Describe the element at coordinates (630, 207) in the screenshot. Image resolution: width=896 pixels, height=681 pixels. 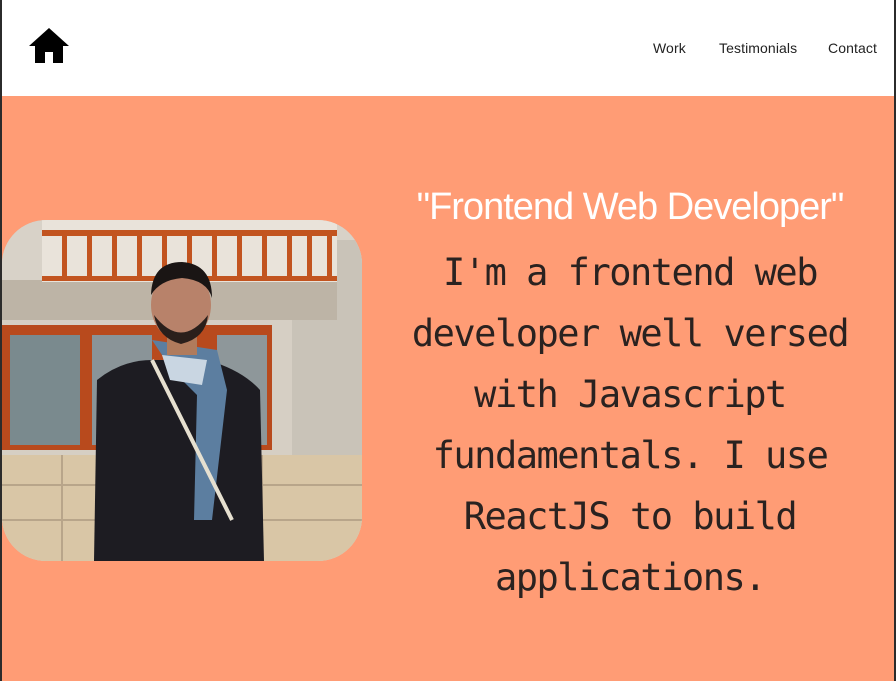
I see `hero-tagline: "Frontend Web Developer"` at that location.